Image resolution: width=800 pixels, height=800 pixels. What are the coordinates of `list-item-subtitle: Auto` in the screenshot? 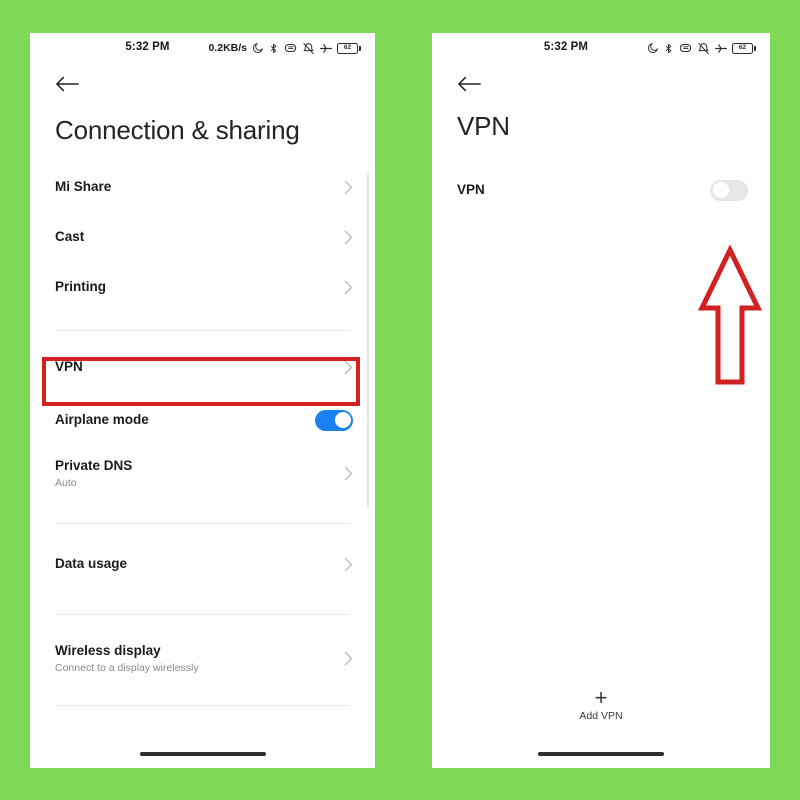 It's located at (66, 483).